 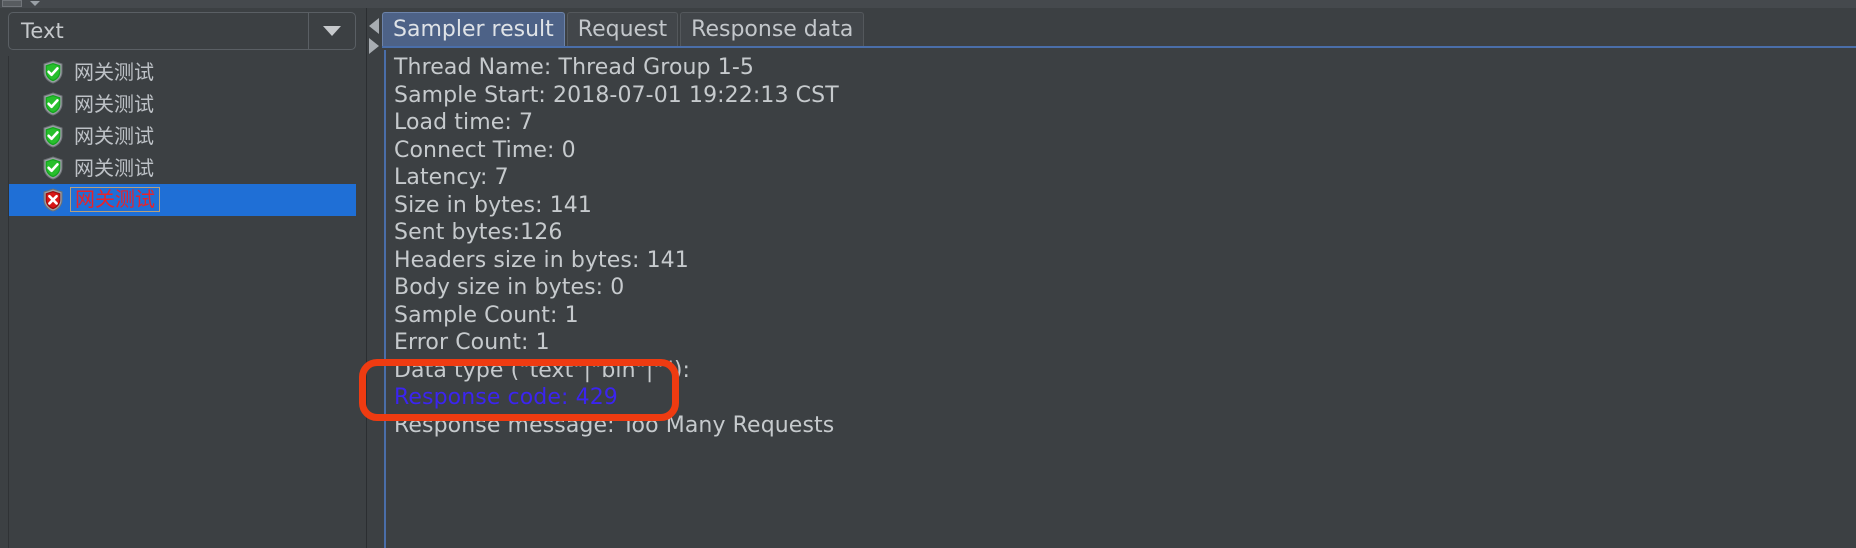 I want to click on tab-request: Request, so click(x=622, y=29).